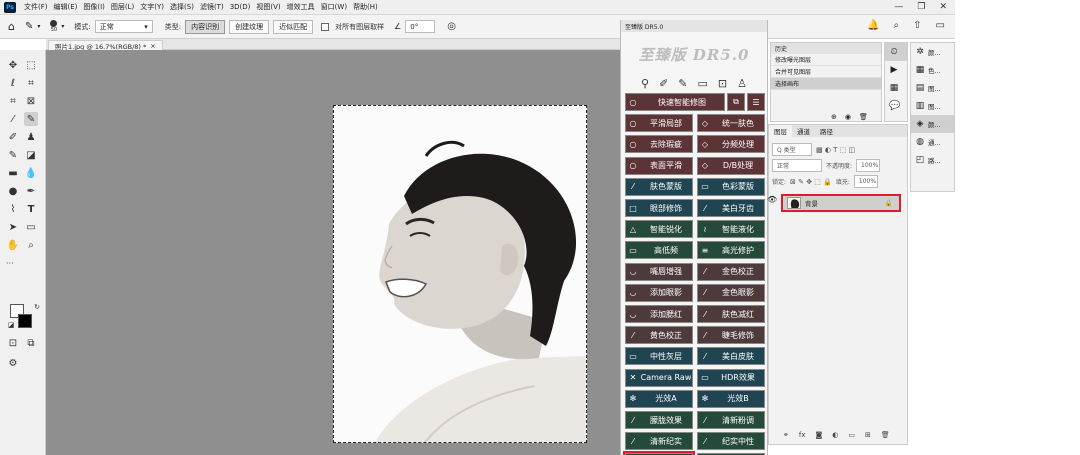 The width and height of the screenshot is (1080, 455). I want to click on blend-mode-select: 正常, so click(797, 165).